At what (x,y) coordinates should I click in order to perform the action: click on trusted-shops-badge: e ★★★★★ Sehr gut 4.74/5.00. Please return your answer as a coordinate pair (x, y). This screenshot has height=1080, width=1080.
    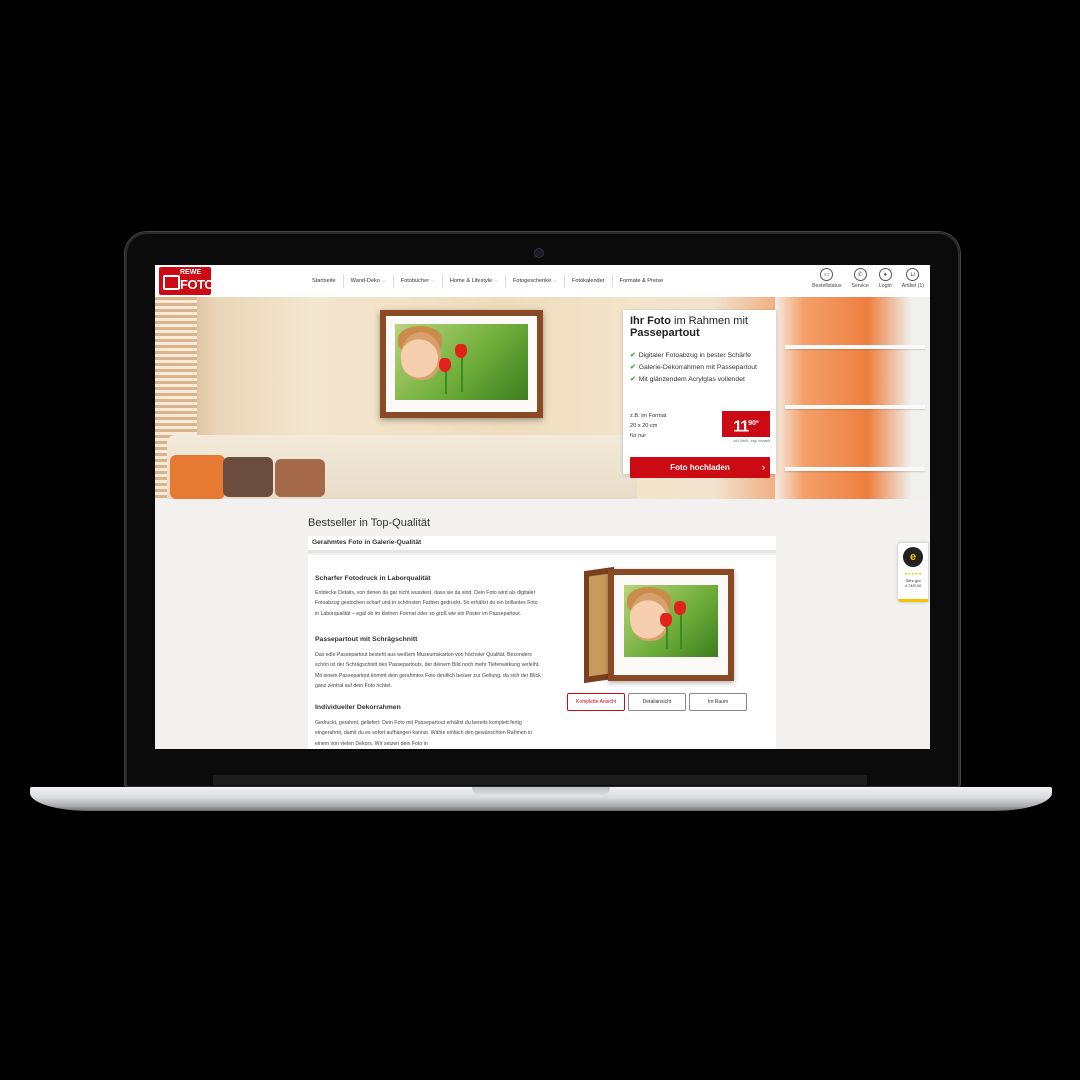
    Looking at the image, I should click on (913, 572).